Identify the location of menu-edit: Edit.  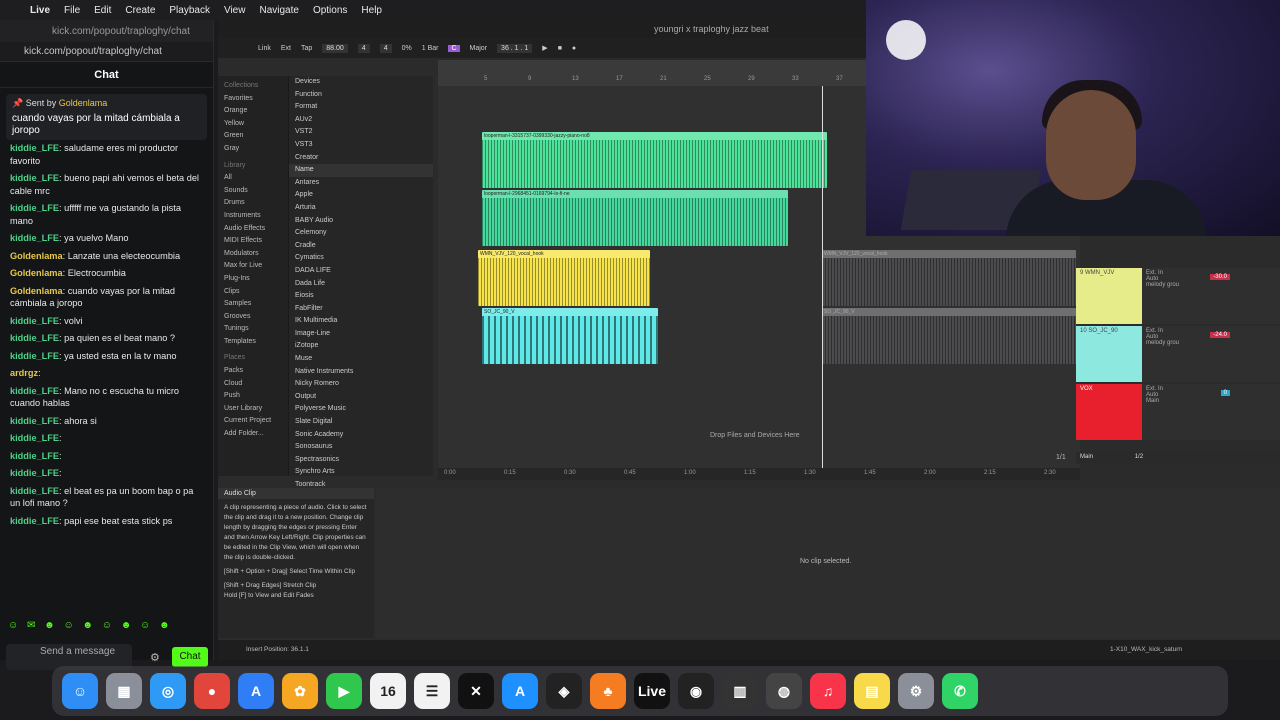
(102, 10).